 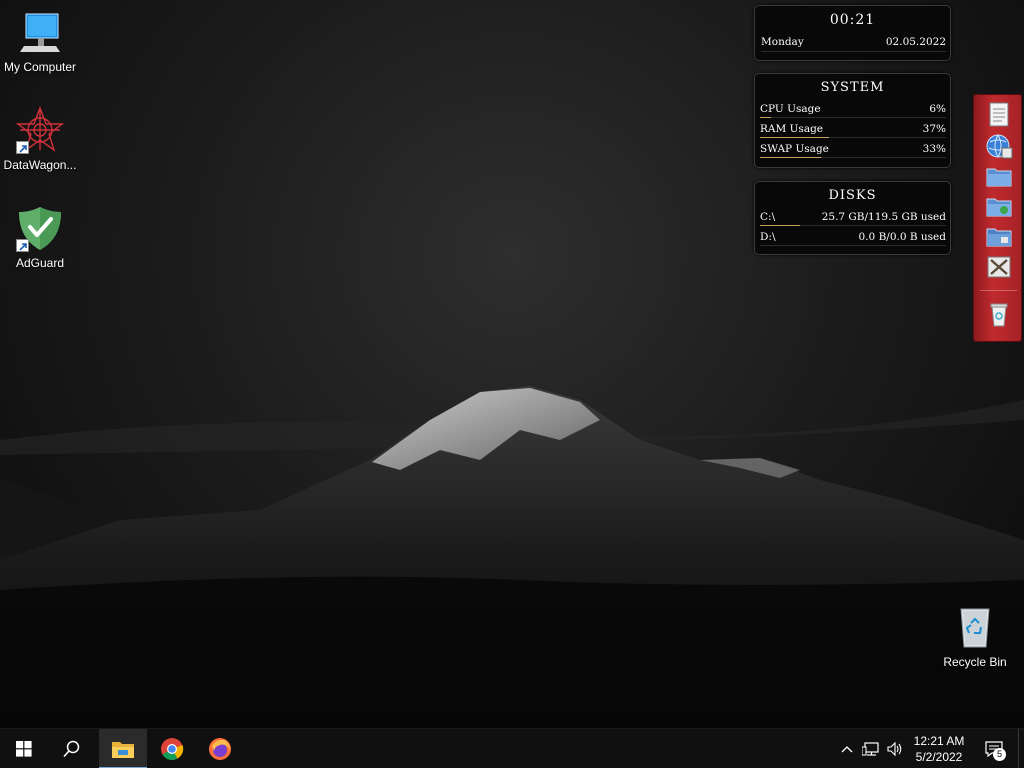 I want to click on ram-usage-row: RAM Usage 37%, so click(x=853, y=131).